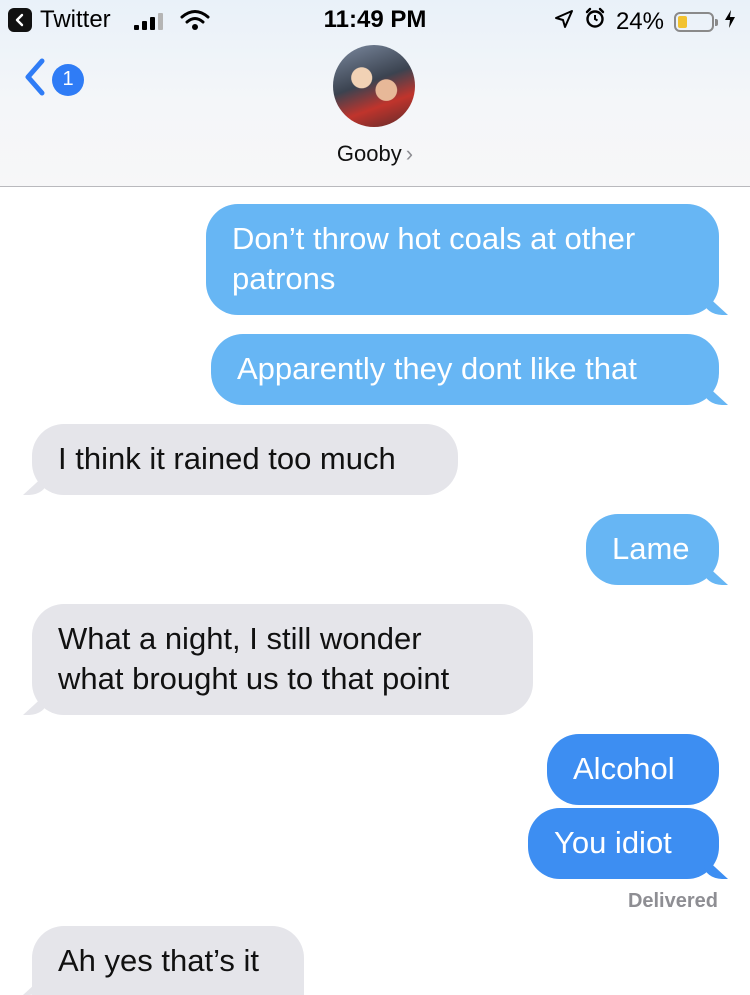 The height and width of the screenshot is (995, 750). I want to click on contact-avatar, so click(374, 86).